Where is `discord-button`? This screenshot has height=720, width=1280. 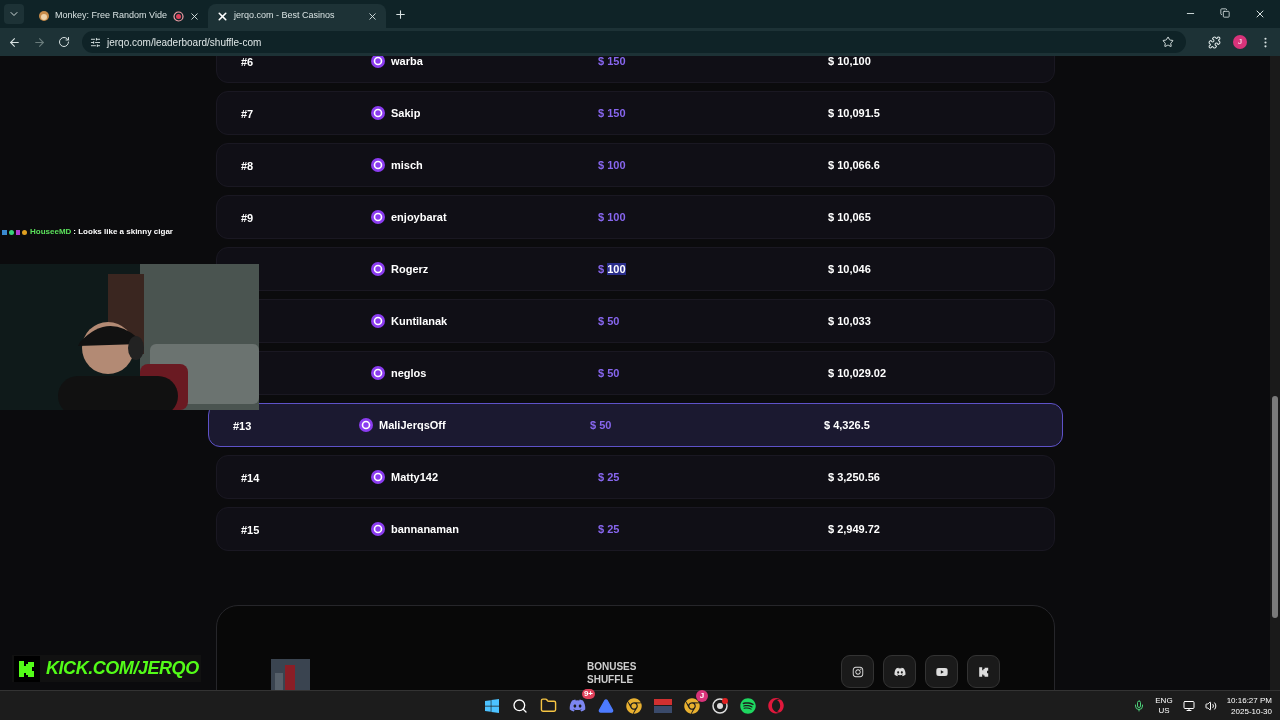 discord-button is located at coordinates (899, 671).